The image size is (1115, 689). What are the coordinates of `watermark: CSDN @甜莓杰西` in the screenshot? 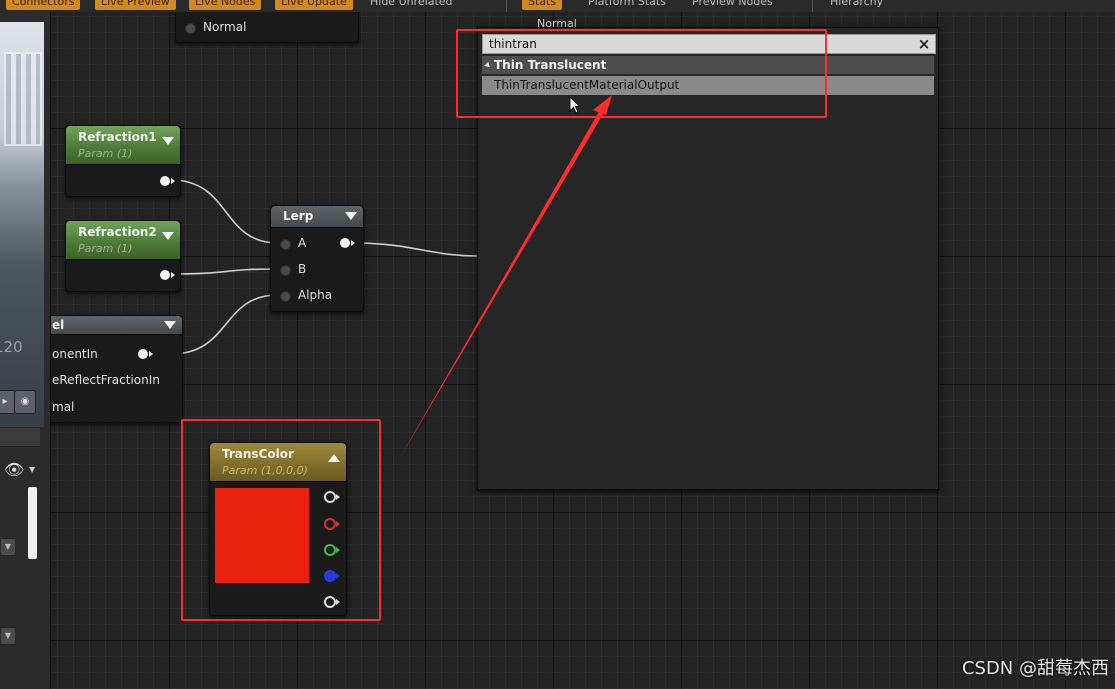 It's located at (1035, 668).